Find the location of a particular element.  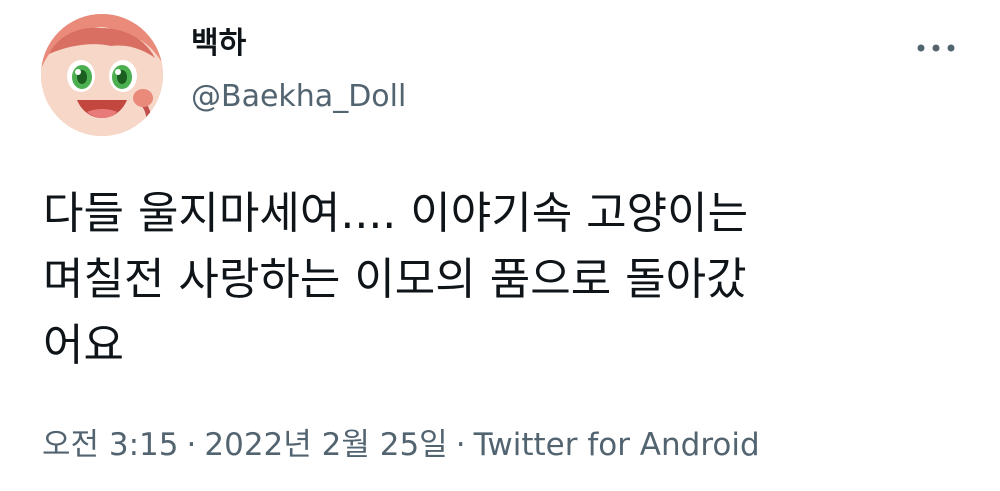

more-options-button is located at coordinates (936, 48).